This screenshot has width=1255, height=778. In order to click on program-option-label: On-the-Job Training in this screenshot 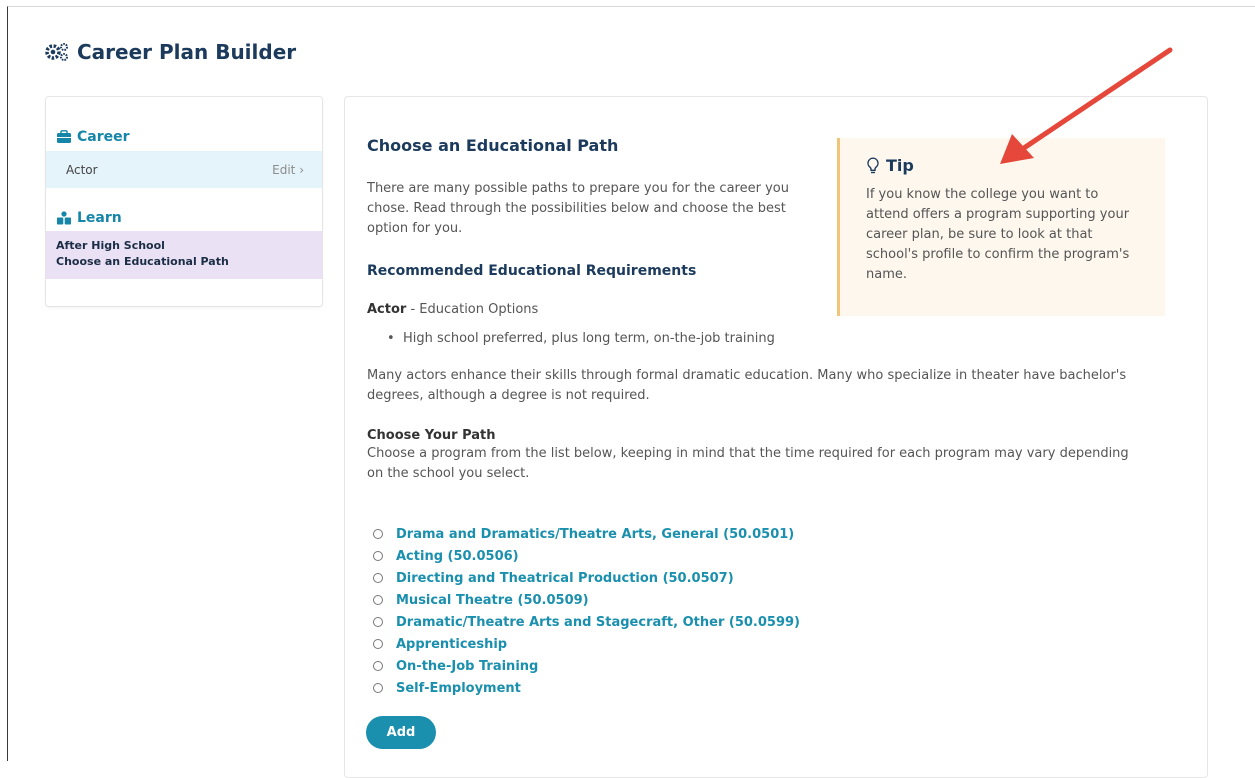, I will do `click(467, 666)`.